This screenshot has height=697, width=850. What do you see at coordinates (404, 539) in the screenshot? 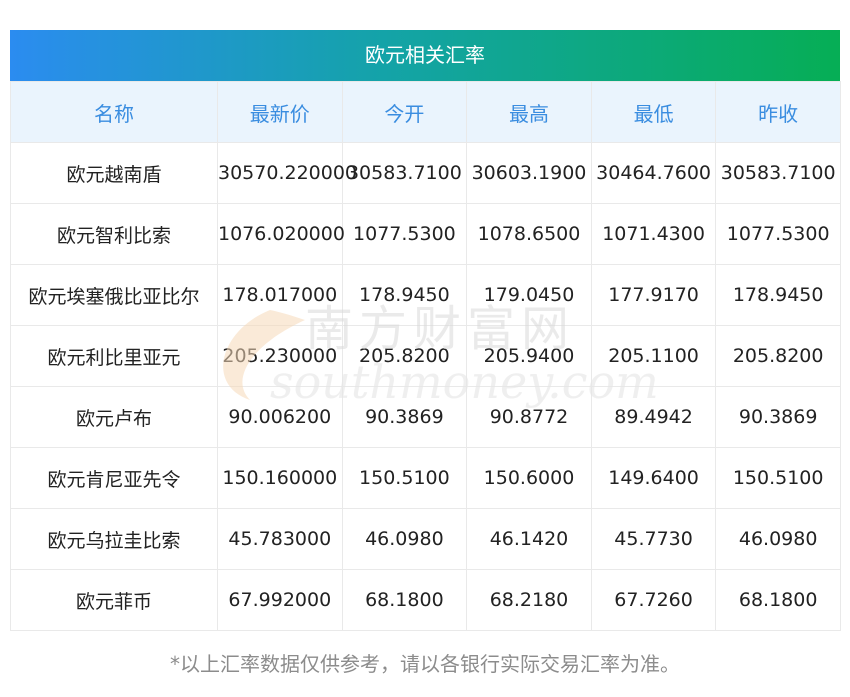
I see `cell-open: 46.0980` at bounding box center [404, 539].